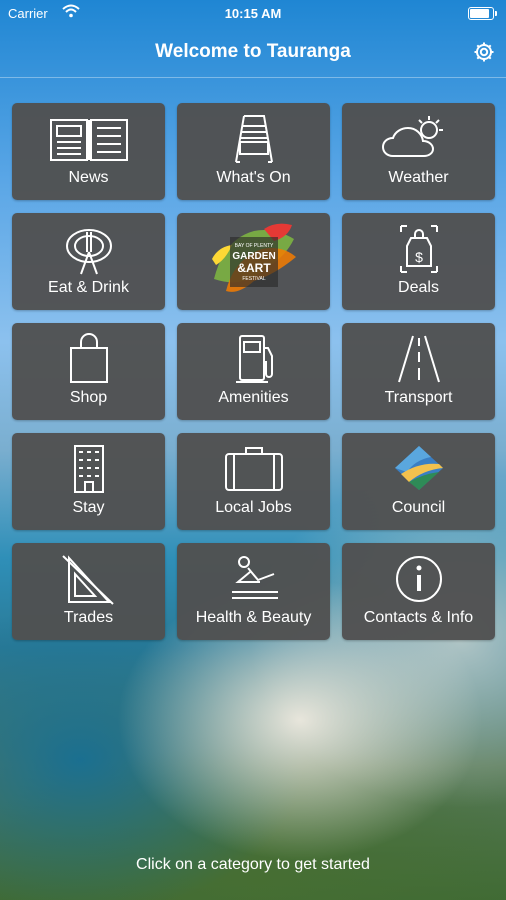  I want to click on tile-weather: Weather, so click(418, 151).